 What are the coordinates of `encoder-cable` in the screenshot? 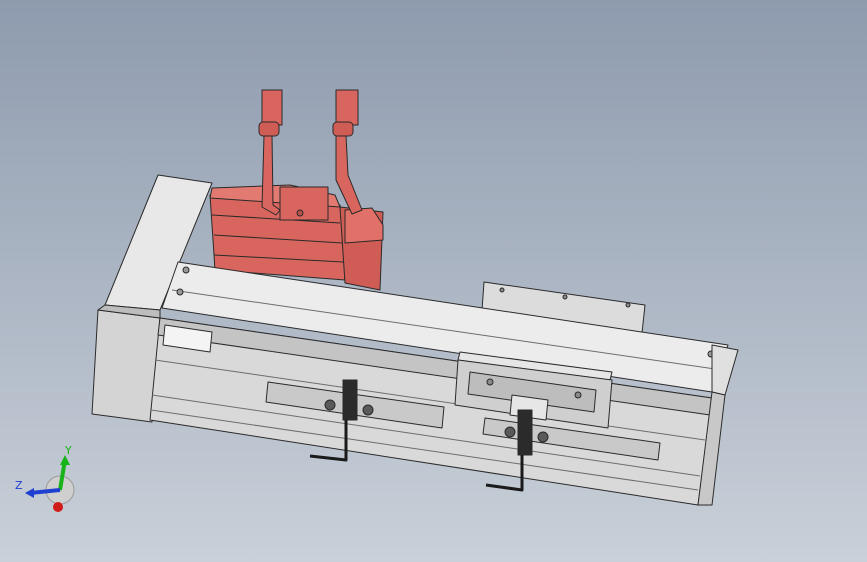 It's located at (349, 174).